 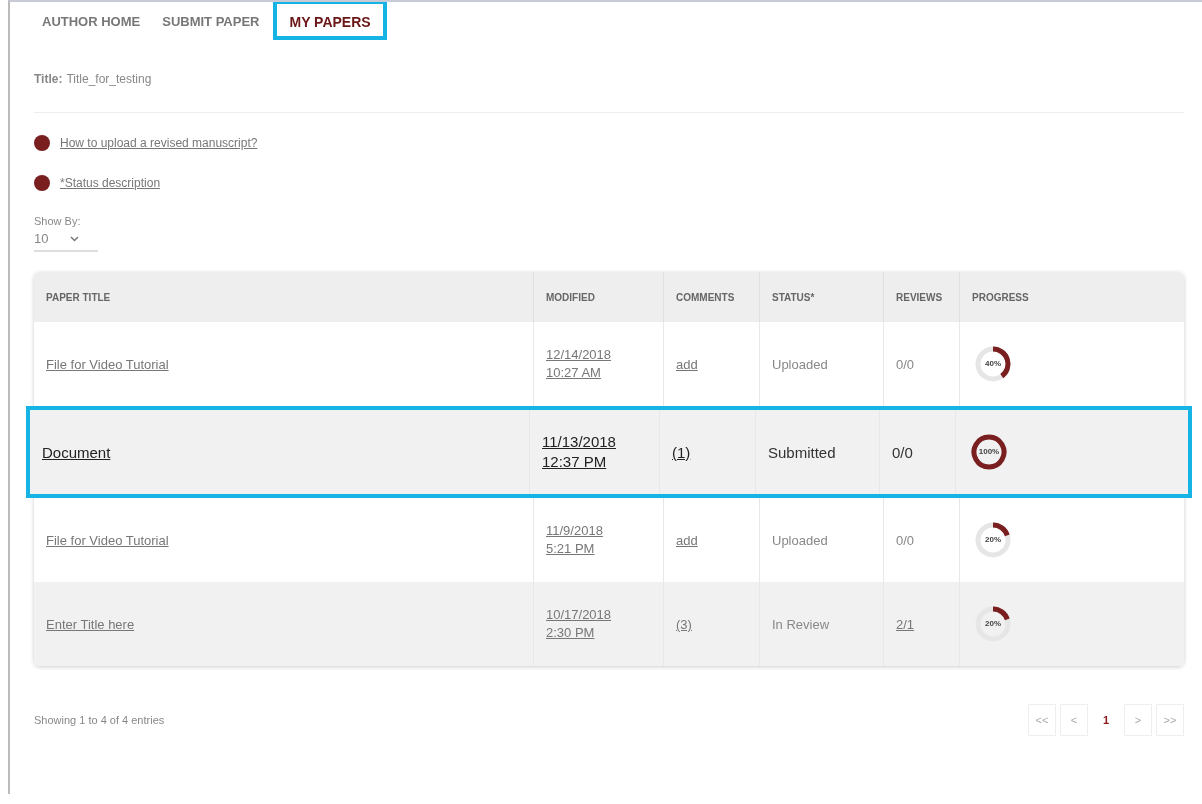 What do you see at coordinates (48, 79) in the screenshot?
I see `title-label: Title:` at bounding box center [48, 79].